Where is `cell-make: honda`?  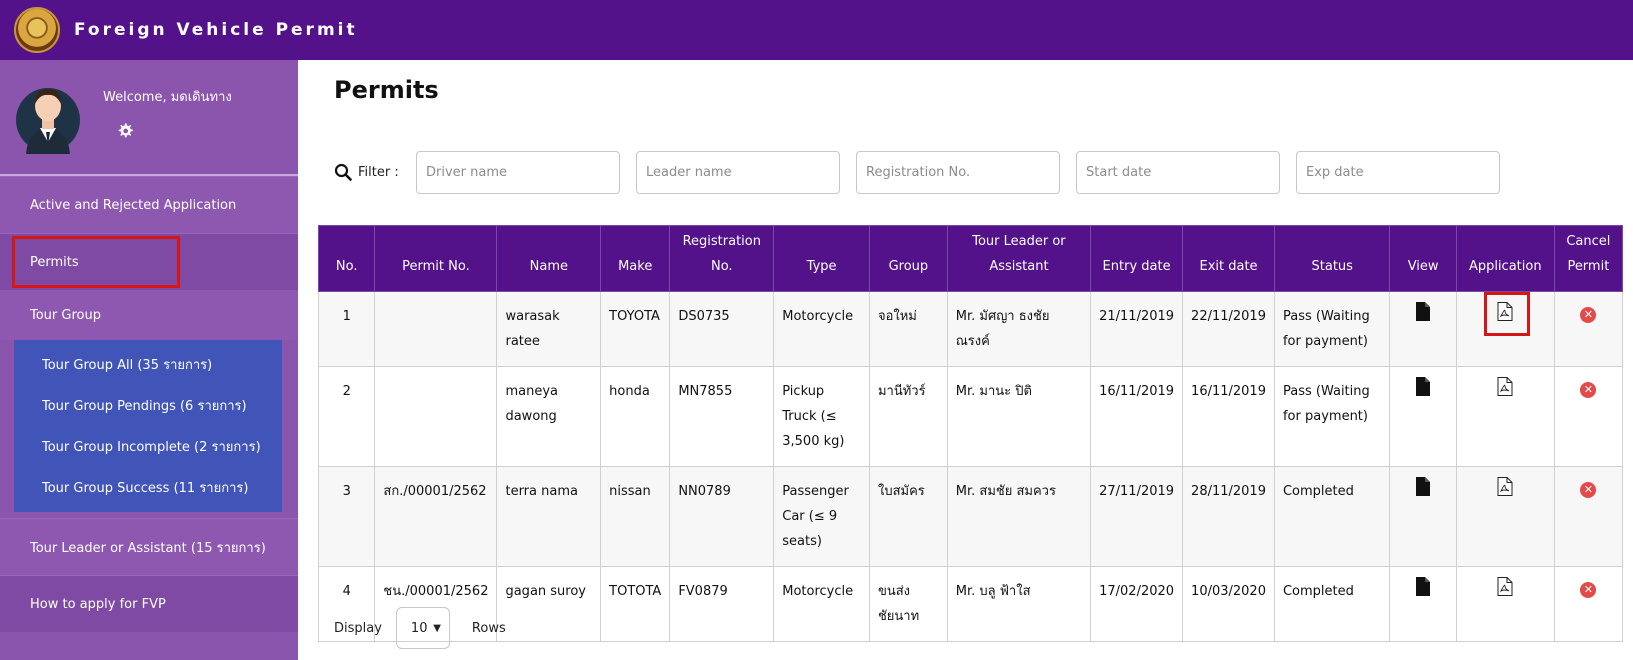 cell-make: honda is located at coordinates (635, 416).